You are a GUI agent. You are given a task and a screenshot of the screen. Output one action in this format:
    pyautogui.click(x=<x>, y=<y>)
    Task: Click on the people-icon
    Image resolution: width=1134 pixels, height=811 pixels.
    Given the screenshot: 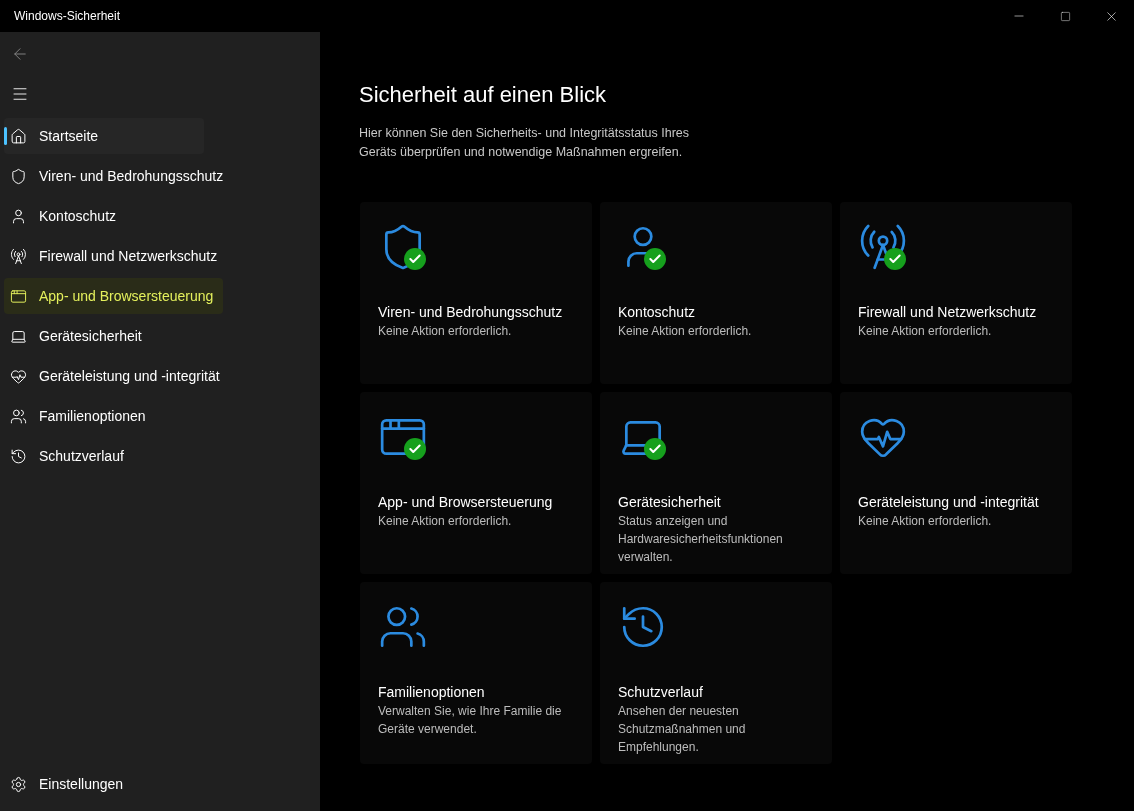 What is the action you would take?
    pyautogui.click(x=18, y=416)
    